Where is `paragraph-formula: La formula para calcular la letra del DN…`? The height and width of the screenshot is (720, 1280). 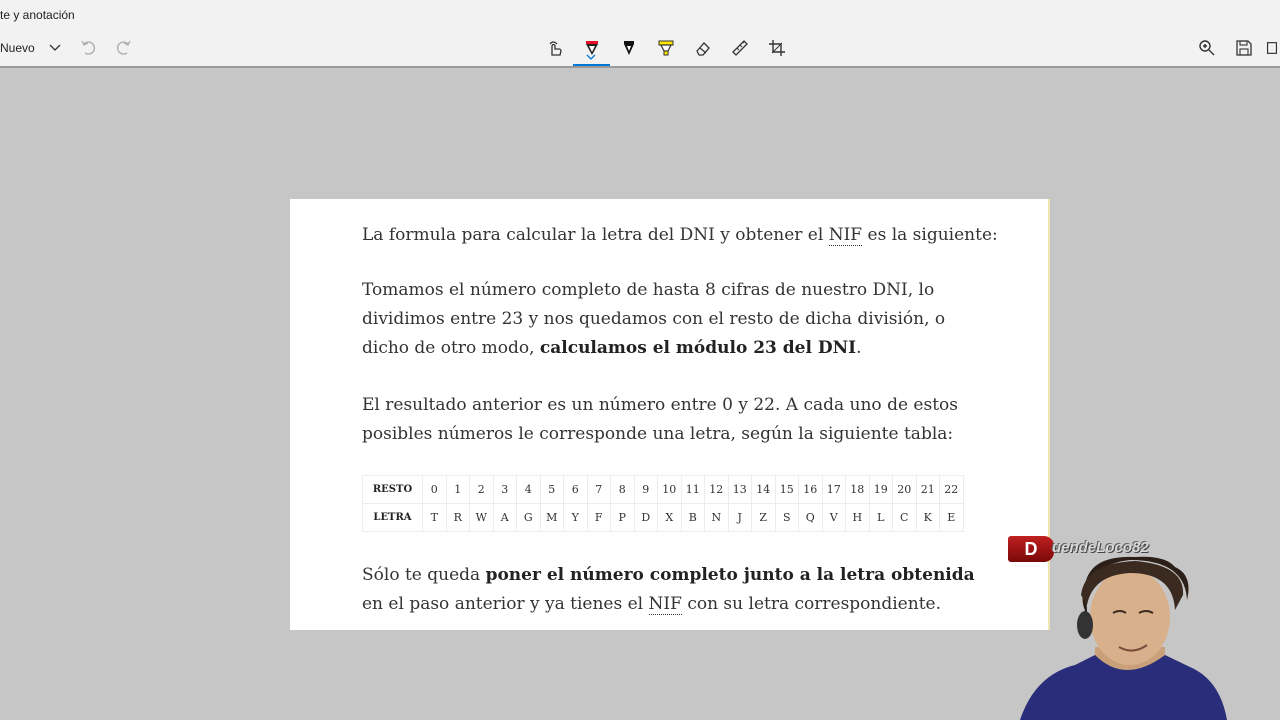 paragraph-formula: La formula para calcular la letra del DN… is located at coordinates (680, 235).